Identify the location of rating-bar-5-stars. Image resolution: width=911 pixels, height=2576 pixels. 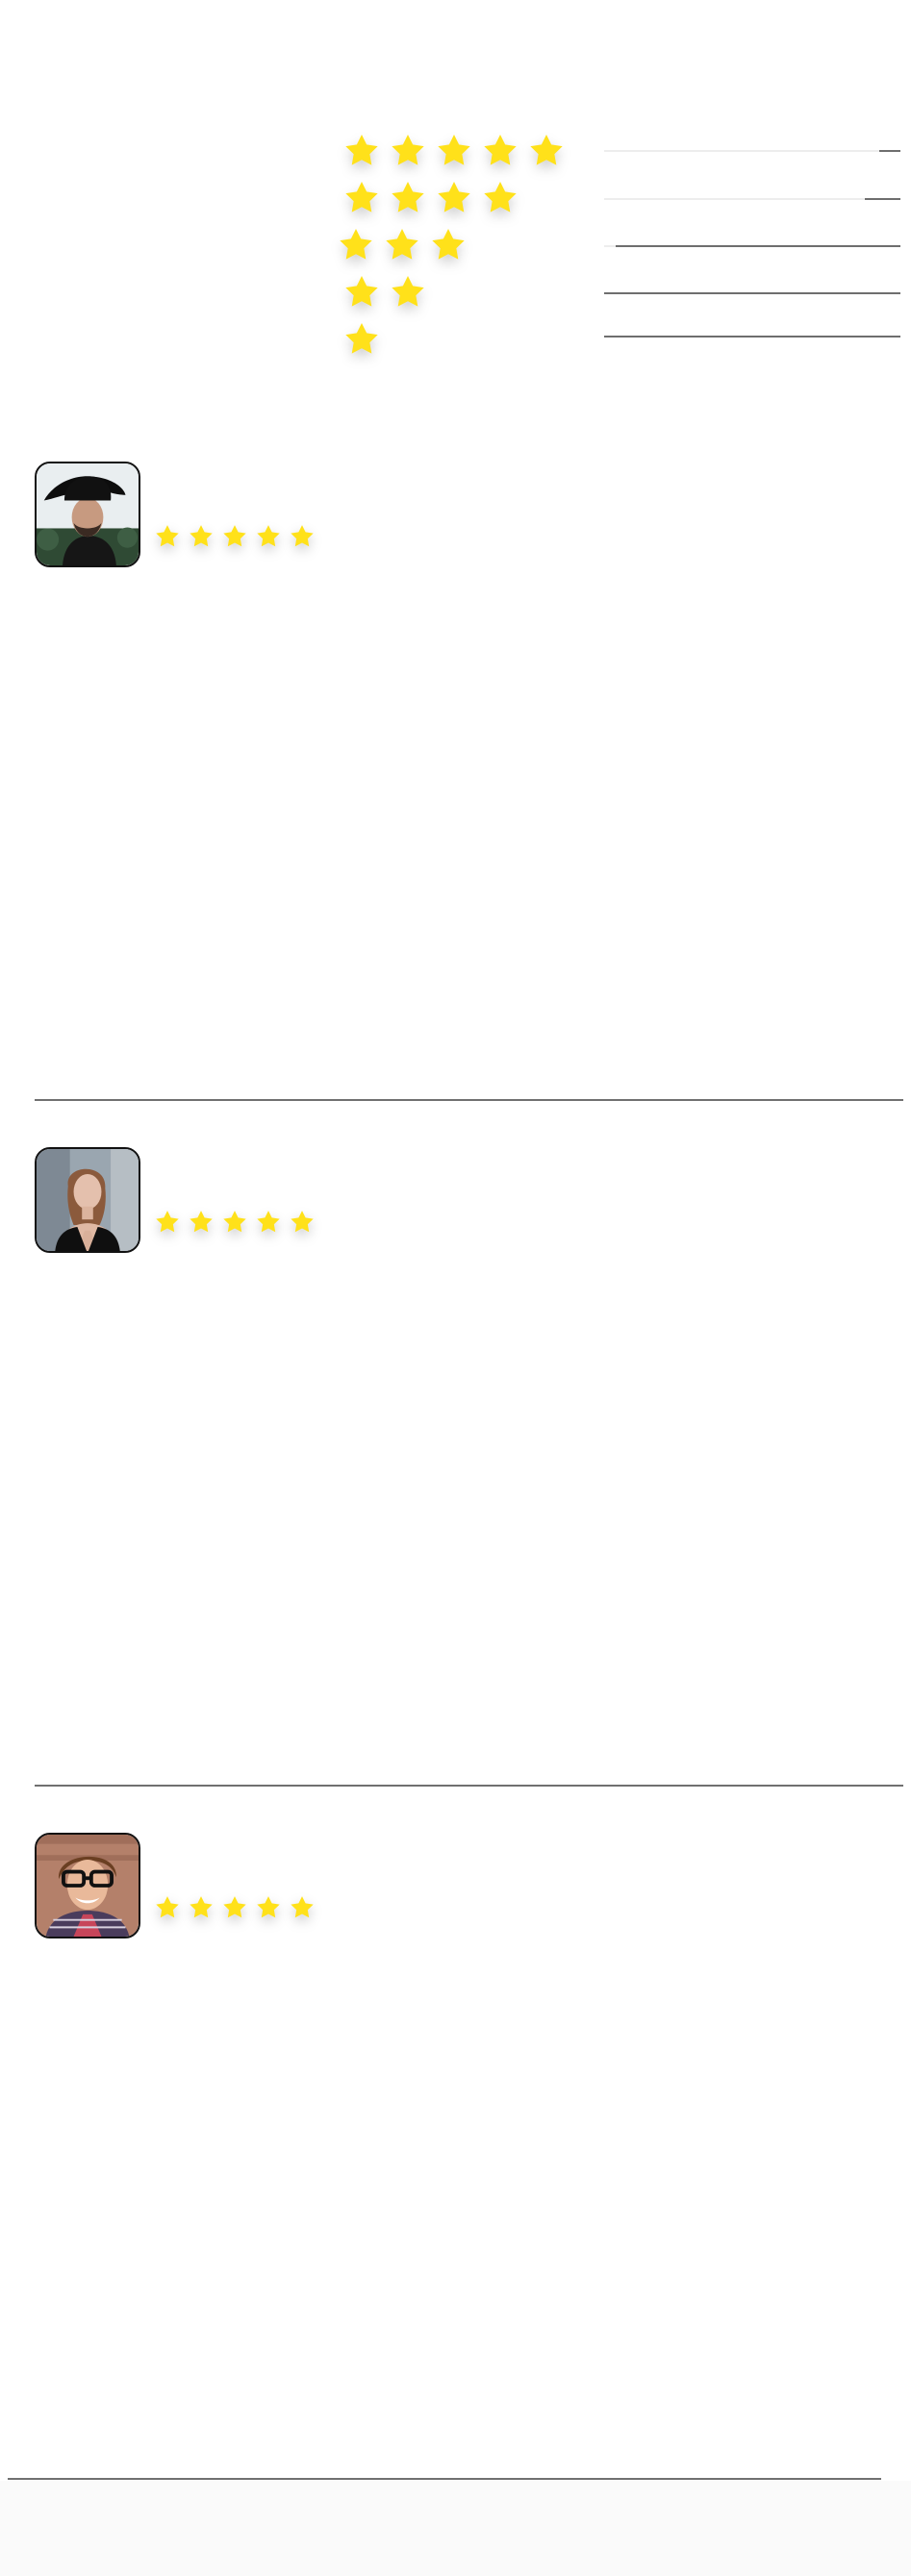
(752, 151).